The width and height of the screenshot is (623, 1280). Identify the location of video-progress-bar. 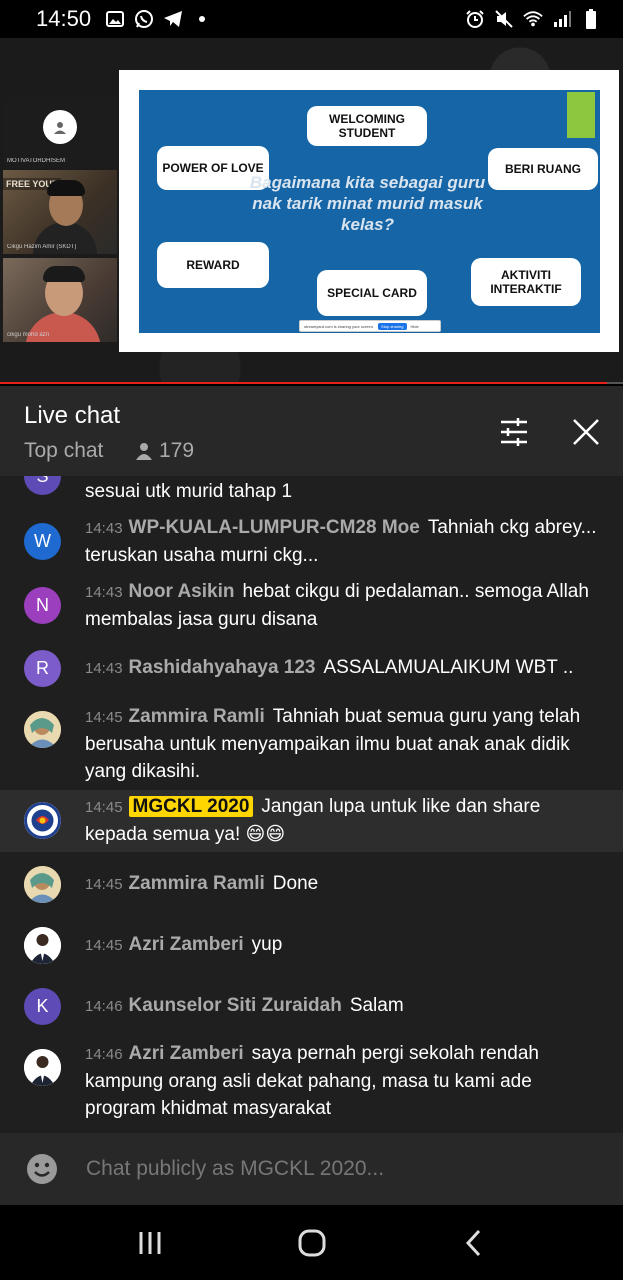
(311, 383).